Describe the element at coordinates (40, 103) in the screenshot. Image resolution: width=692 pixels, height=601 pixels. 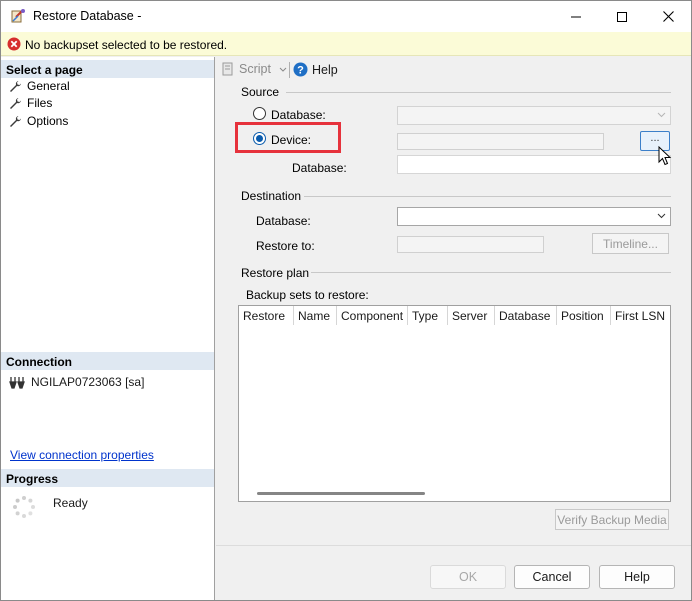
I see `page-item-label: Files` at that location.